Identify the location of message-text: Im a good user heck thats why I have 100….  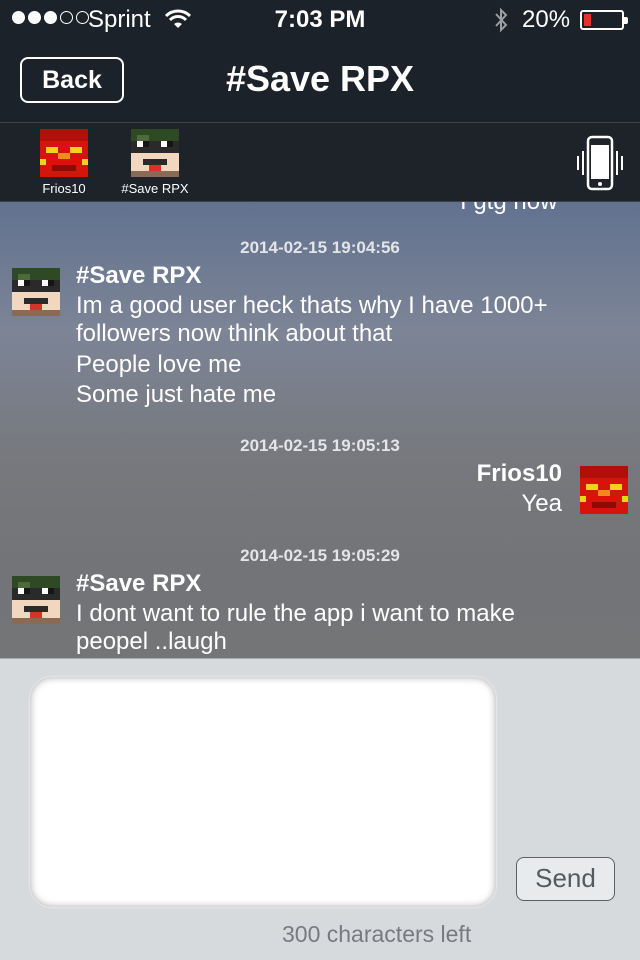
(312, 319).